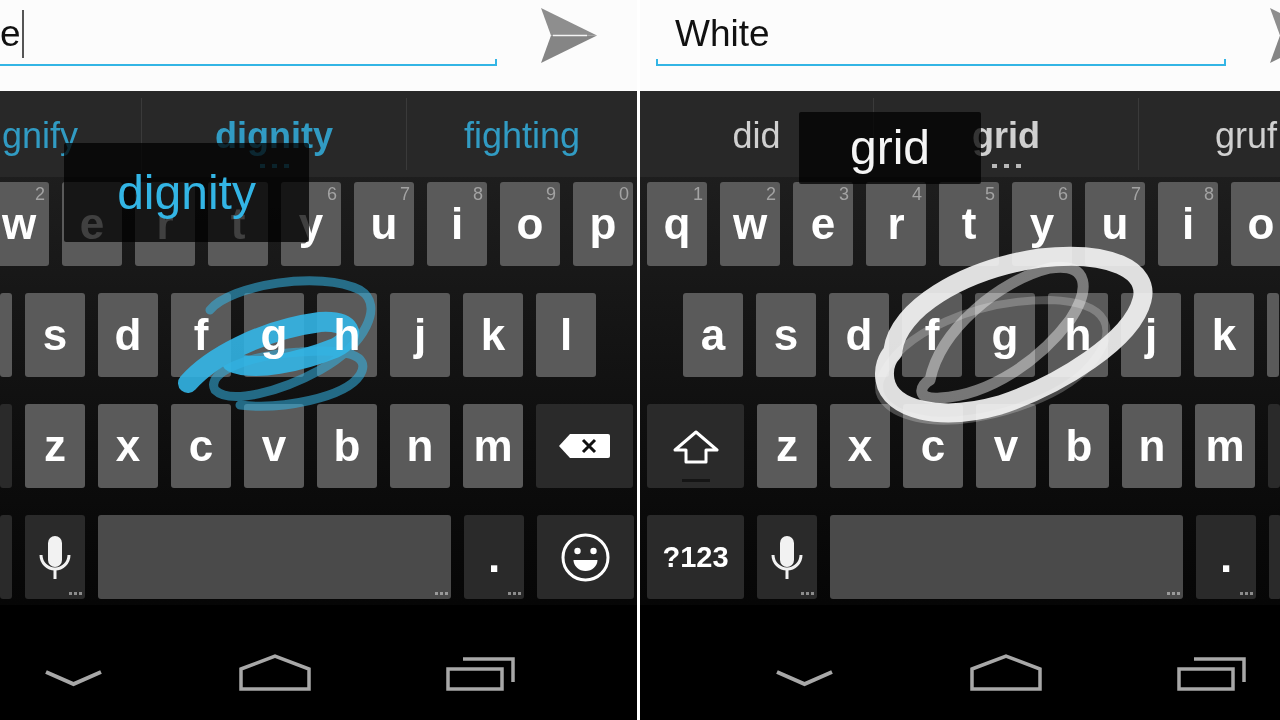 This screenshot has height=720, width=1280. Describe the element at coordinates (569, 35) in the screenshot. I see `send-icon` at that location.